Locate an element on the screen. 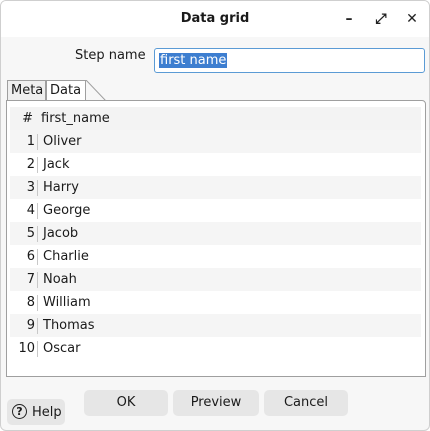 Image resolution: width=430 pixels, height=431 pixels. cell-first-name: Jacob is located at coordinates (60, 233).